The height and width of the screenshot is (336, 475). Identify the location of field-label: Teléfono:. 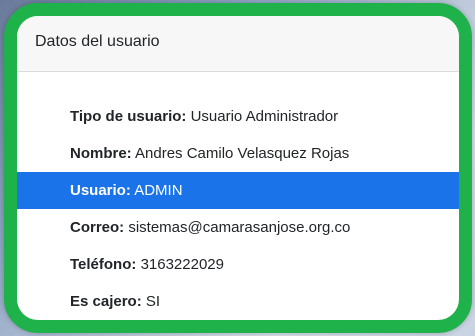
(103, 264).